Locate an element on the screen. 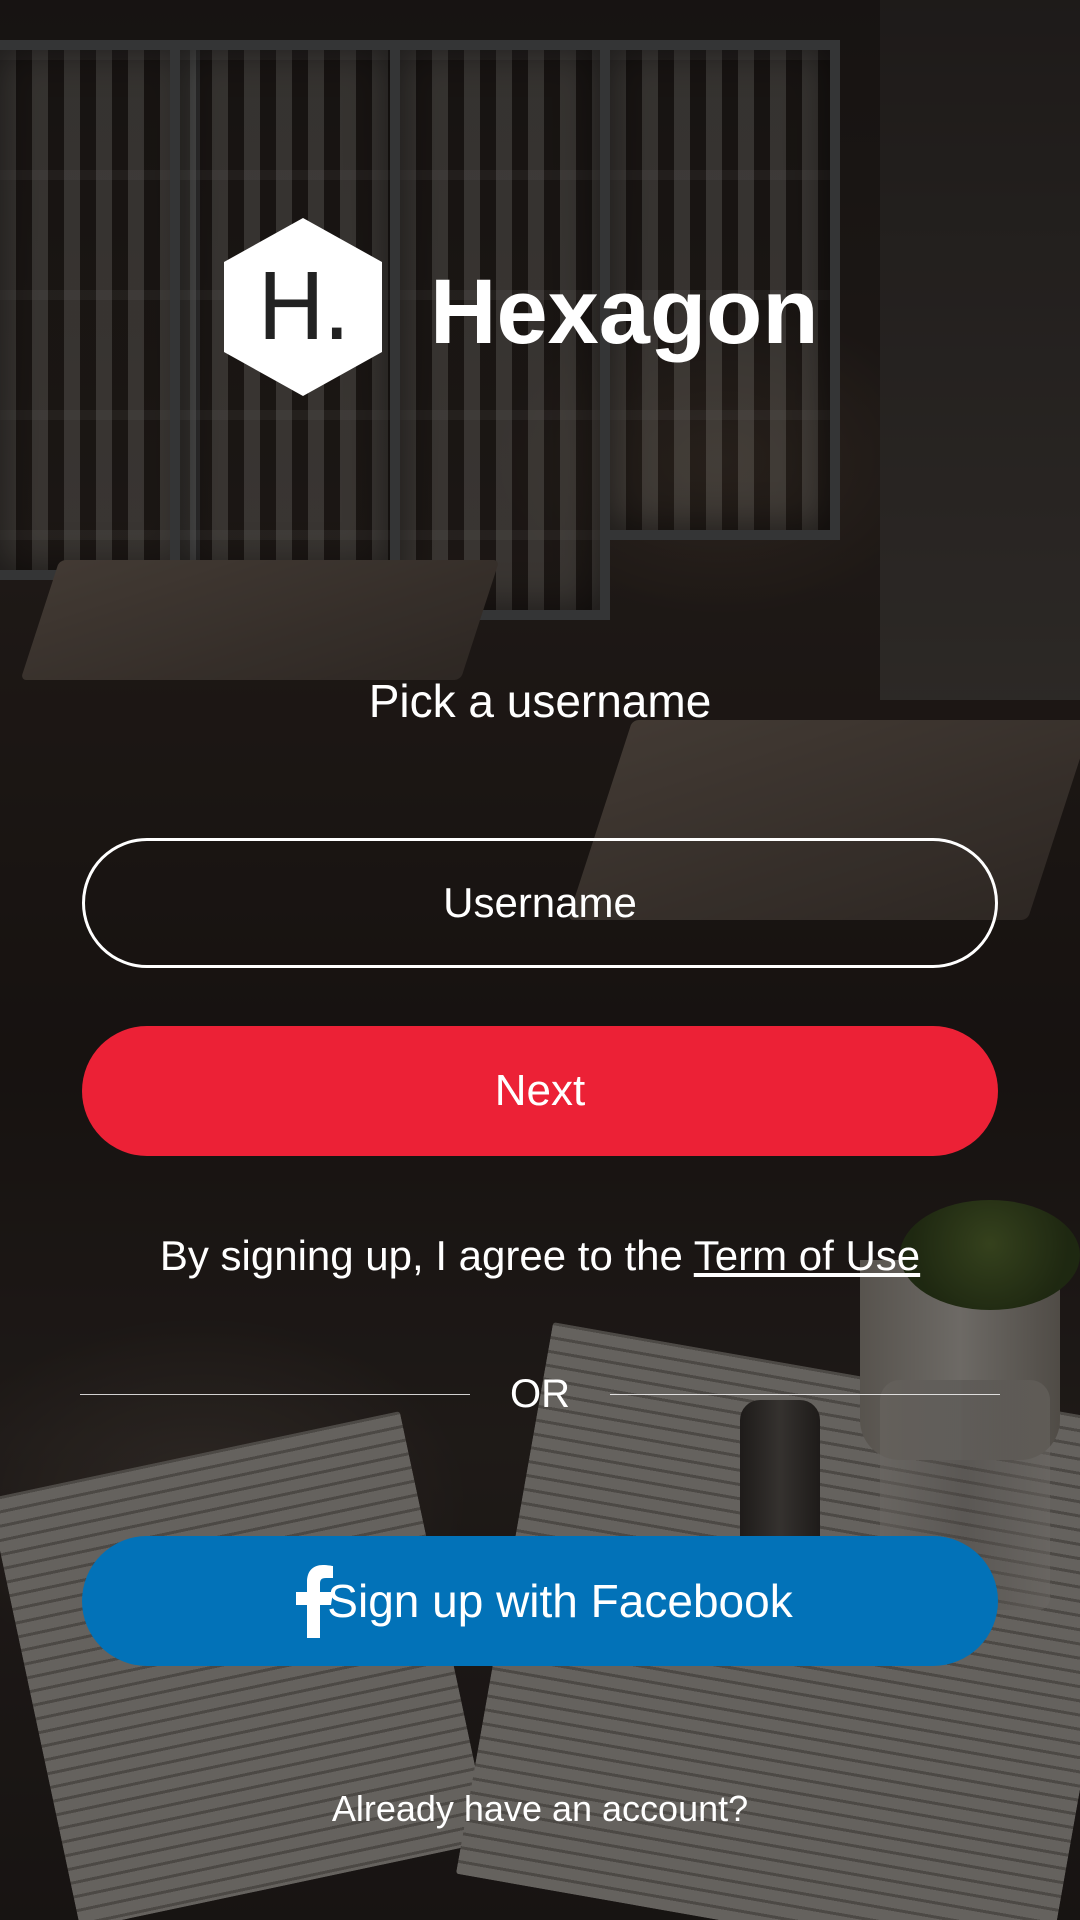 The image size is (1080, 1920). logo-letter: H. is located at coordinates (304, 307).